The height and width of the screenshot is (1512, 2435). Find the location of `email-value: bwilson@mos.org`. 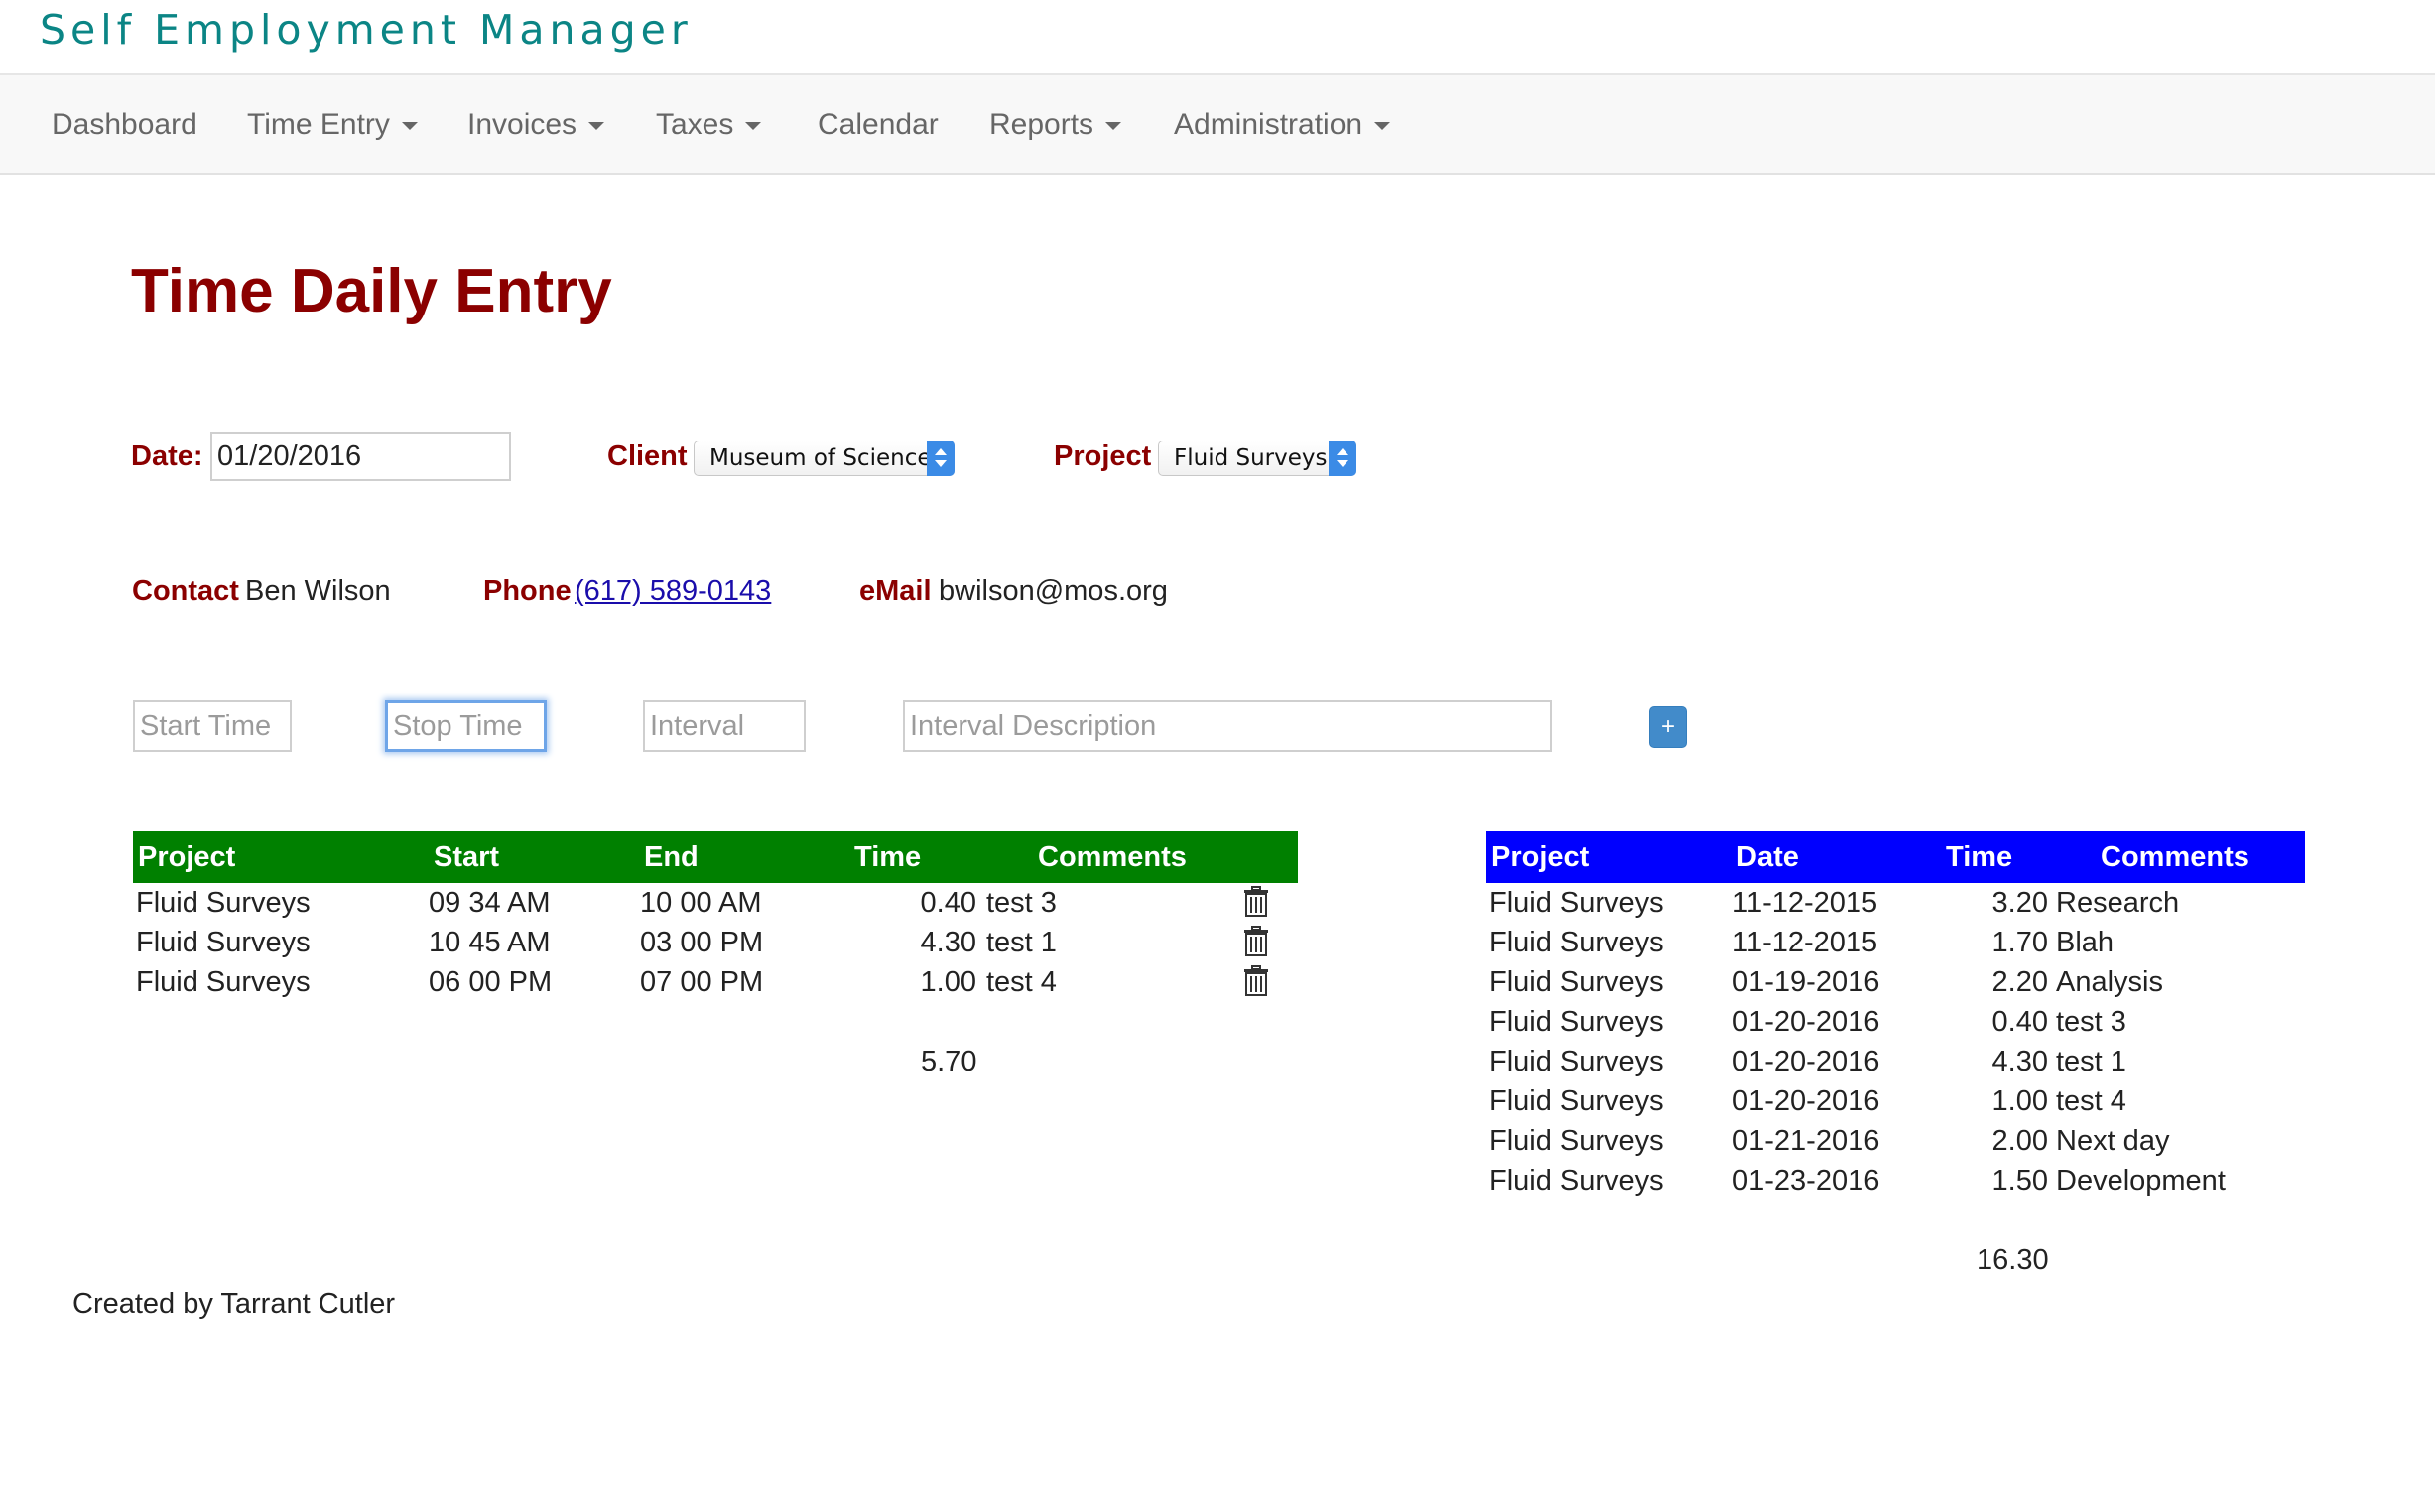

email-value: bwilson@mos.org is located at coordinates (1053, 591).